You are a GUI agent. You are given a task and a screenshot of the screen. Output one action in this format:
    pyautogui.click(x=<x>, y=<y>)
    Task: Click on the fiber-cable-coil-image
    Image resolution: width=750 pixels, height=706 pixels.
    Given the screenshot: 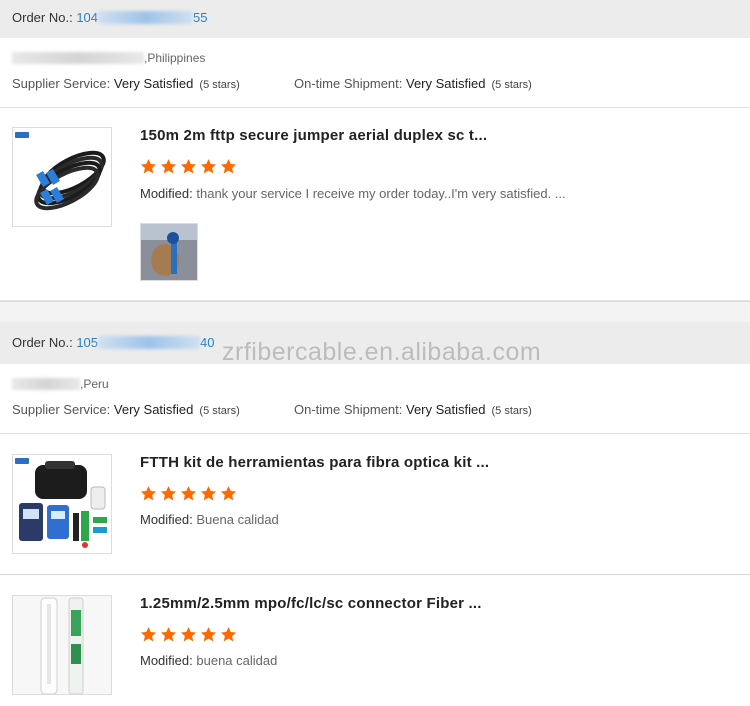 What is the action you would take?
    pyautogui.click(x=60, y=171)
    